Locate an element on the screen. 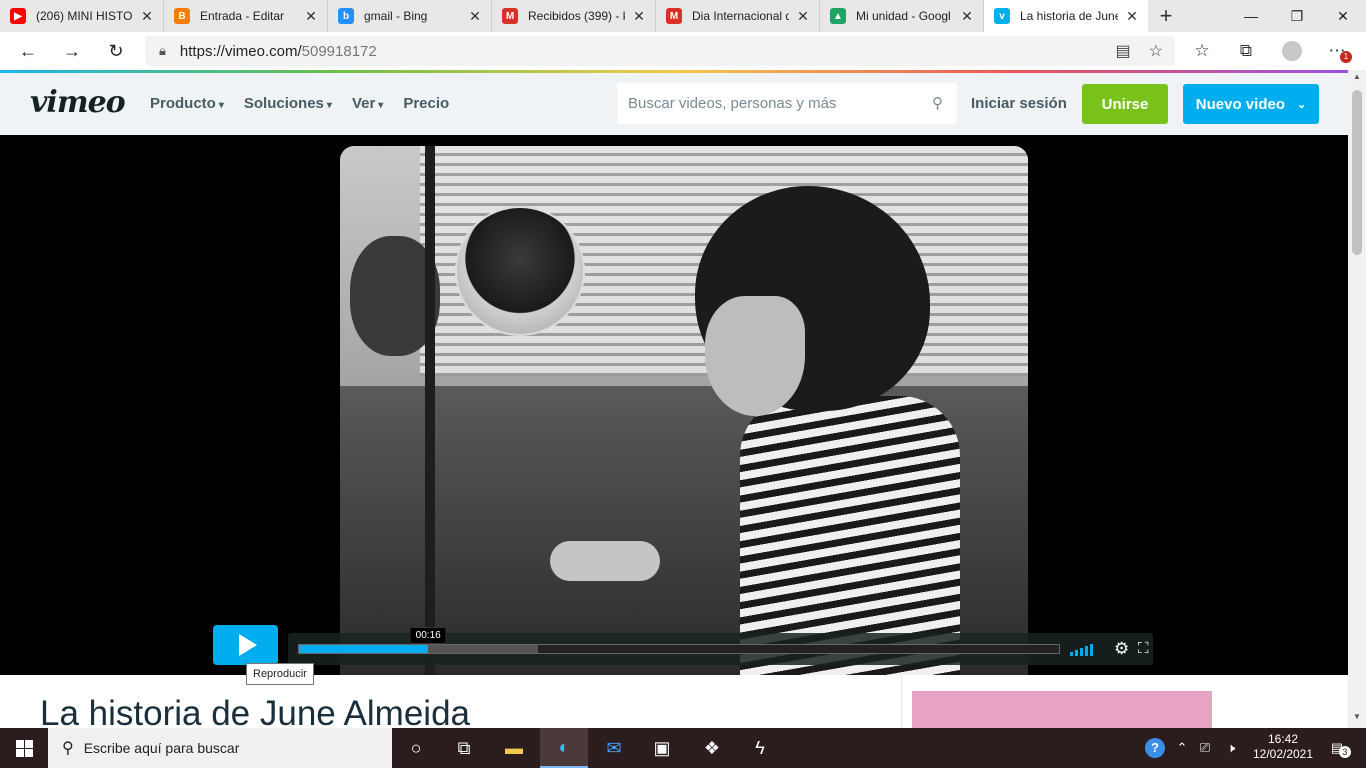 This screenshot has width=1366, height=768. windows-logo-icon is located at coordinates (24, 748).